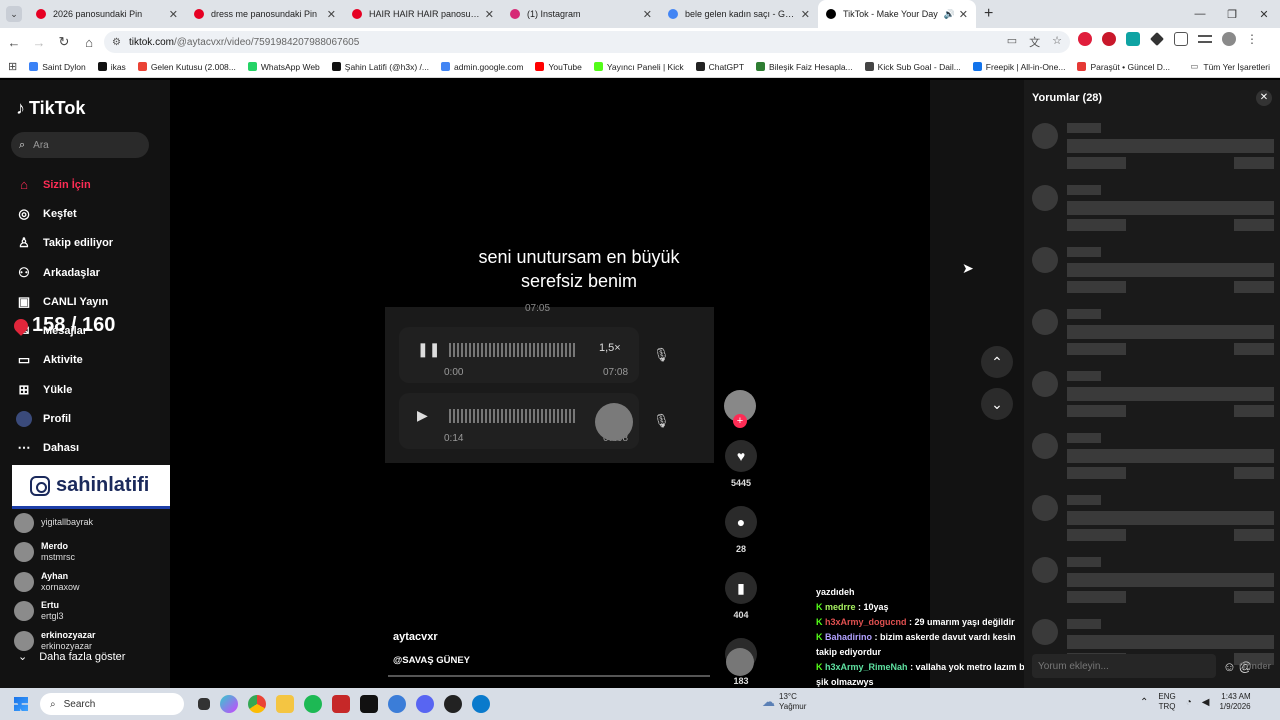 This screenshot has width=1280, height=720. What do you see at coordinates (1264, 98) in the screenshot?
I see `close-icon: ✕` at bounding box center [1264, 98].